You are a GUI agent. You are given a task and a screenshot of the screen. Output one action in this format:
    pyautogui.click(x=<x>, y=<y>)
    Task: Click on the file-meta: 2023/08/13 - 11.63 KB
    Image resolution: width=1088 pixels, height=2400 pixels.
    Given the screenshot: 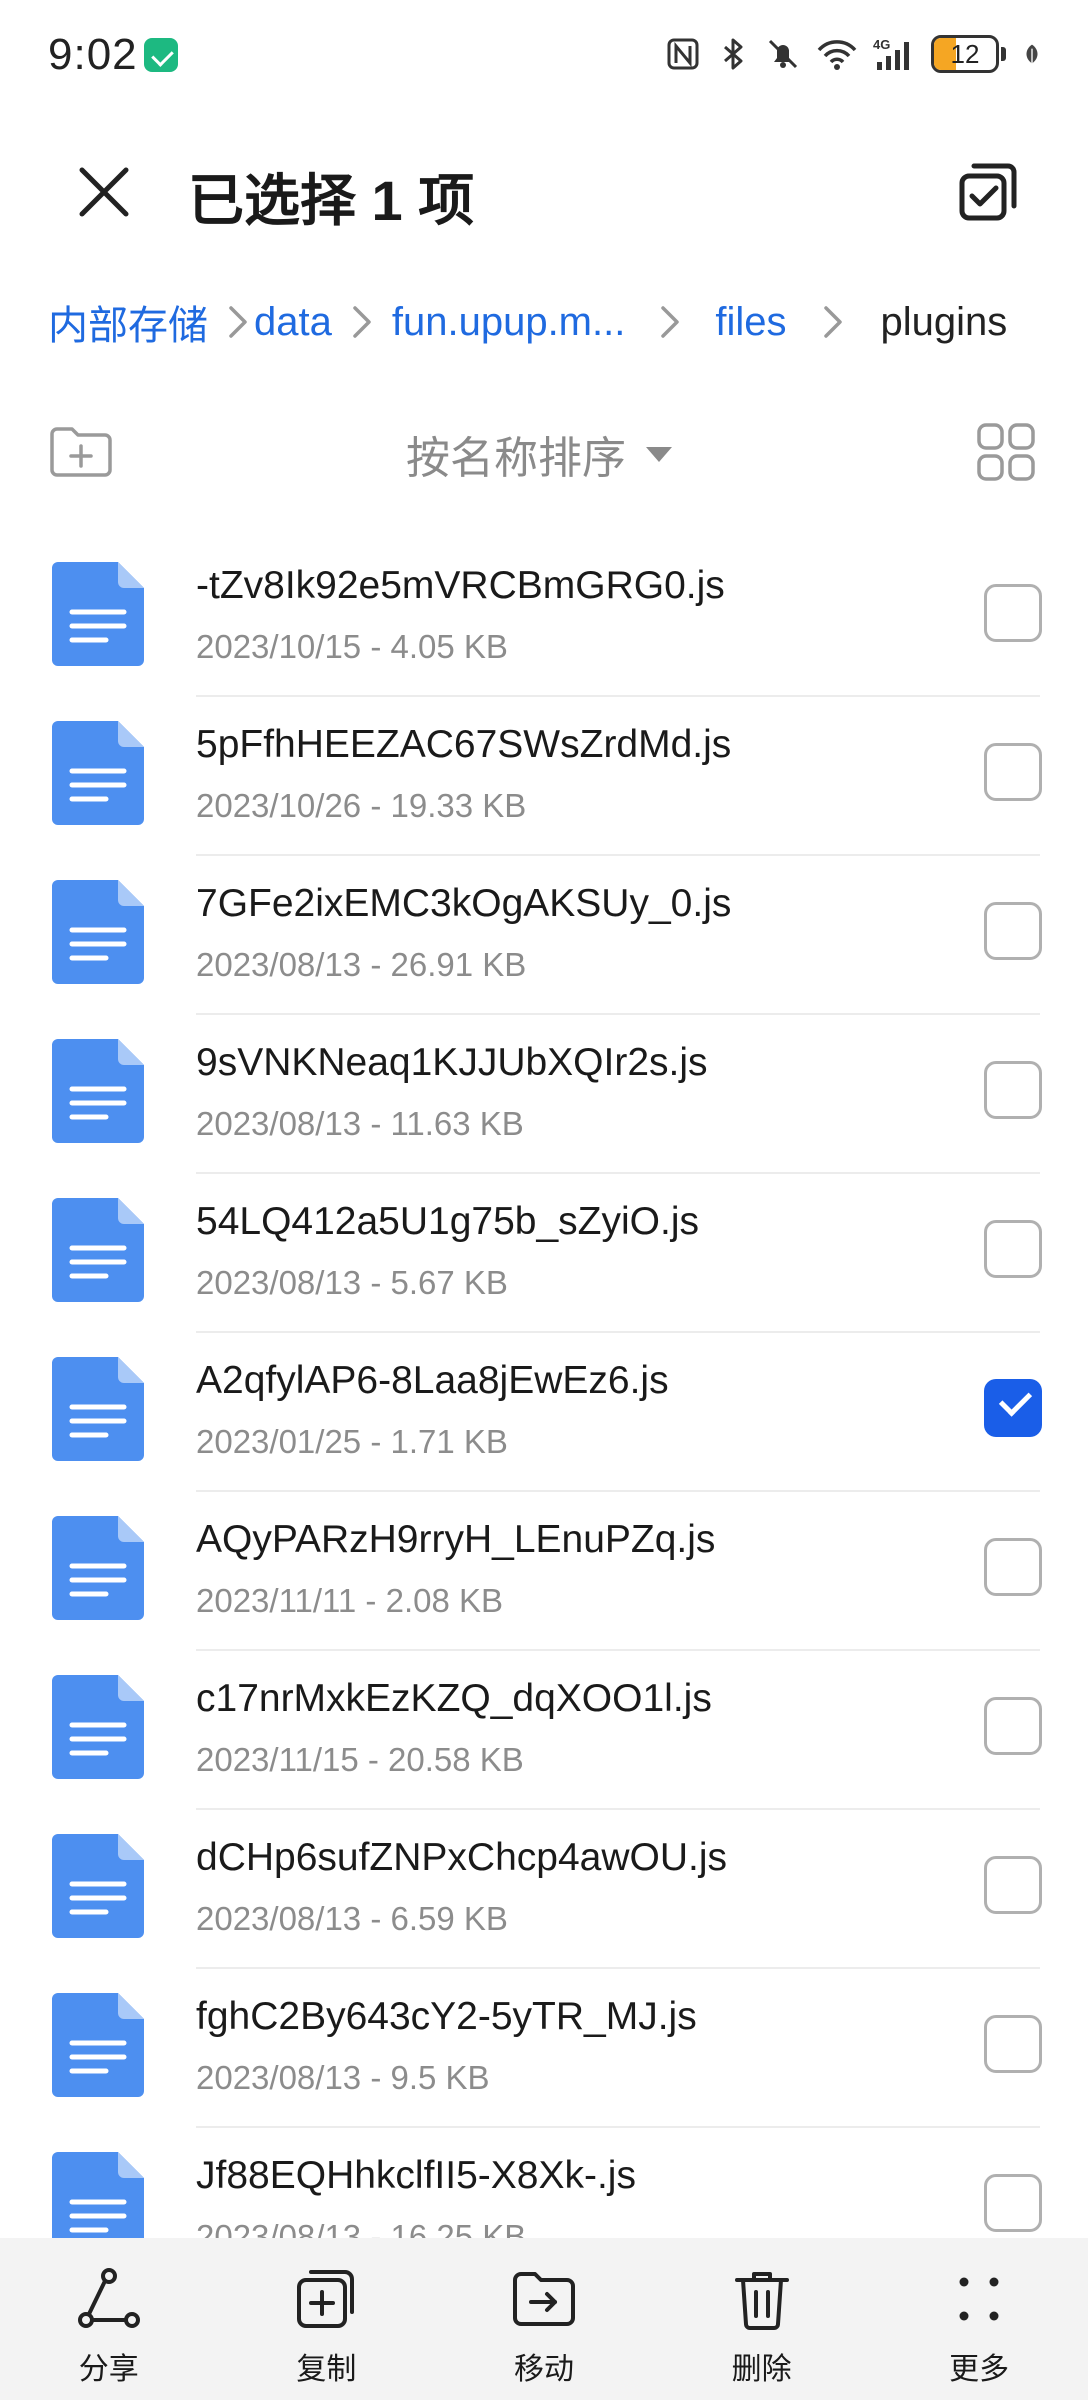 What is the action you would take?
    pyautogui.click(x=360, y=1123)
    